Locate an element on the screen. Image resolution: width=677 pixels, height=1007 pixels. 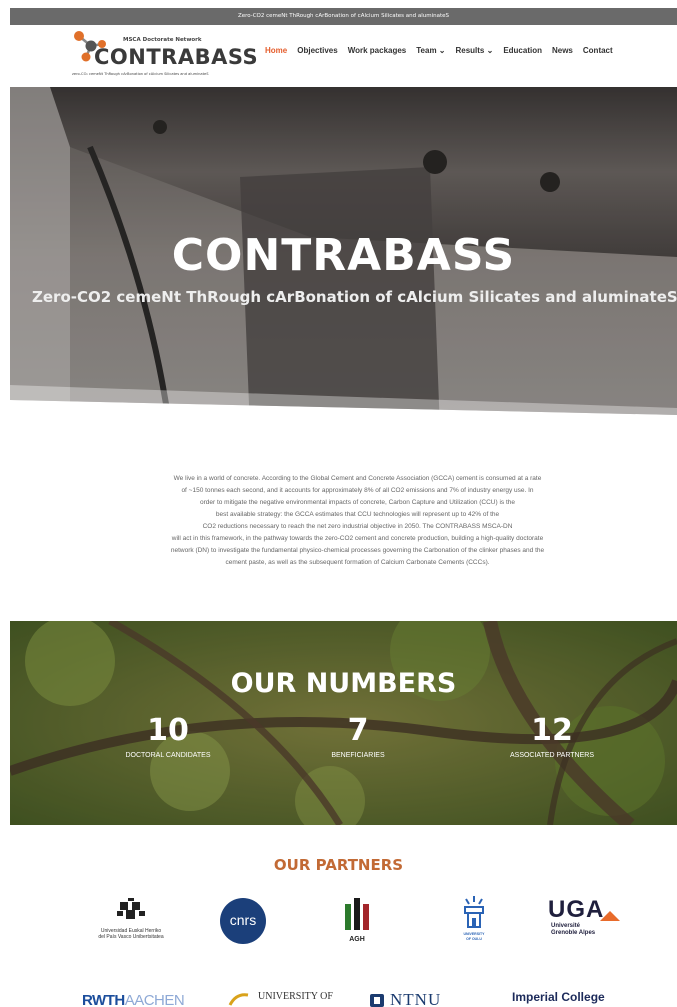
logo-name: CONTRABASS is located at coordinates (176, 57).